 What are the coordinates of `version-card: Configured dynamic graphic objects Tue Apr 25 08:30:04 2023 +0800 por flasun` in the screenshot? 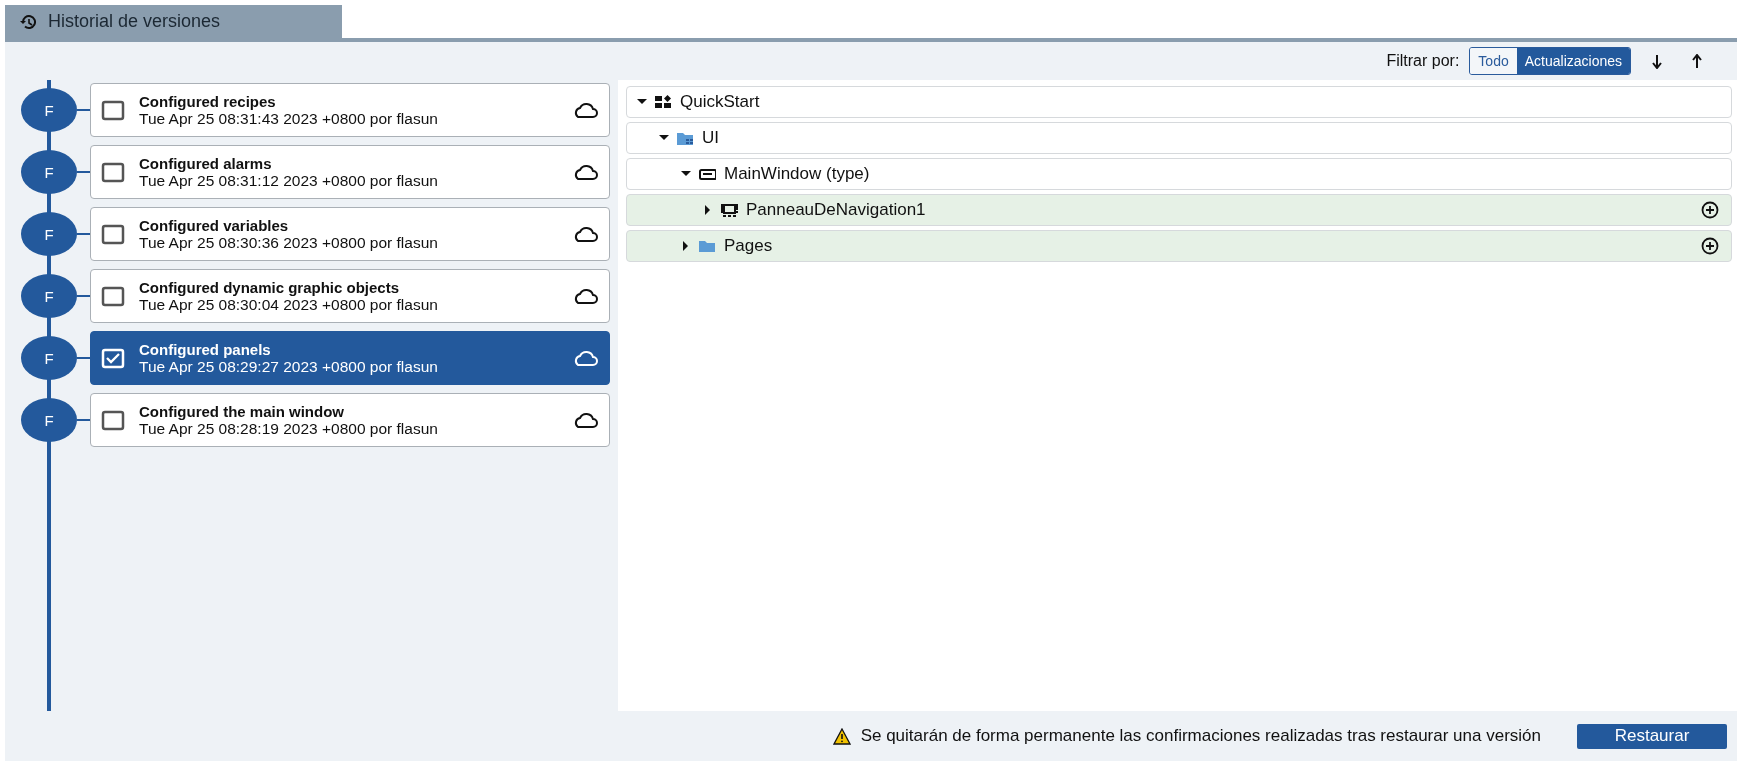 It's located at (350, 296).